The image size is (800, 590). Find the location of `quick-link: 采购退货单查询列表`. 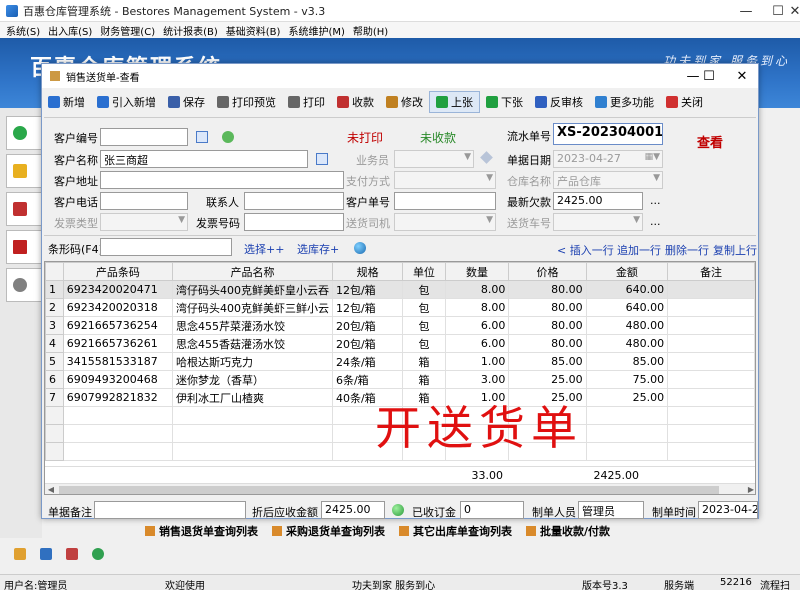

quick-link: 采购退货单查询列表 is located at coordinates (328, 531).